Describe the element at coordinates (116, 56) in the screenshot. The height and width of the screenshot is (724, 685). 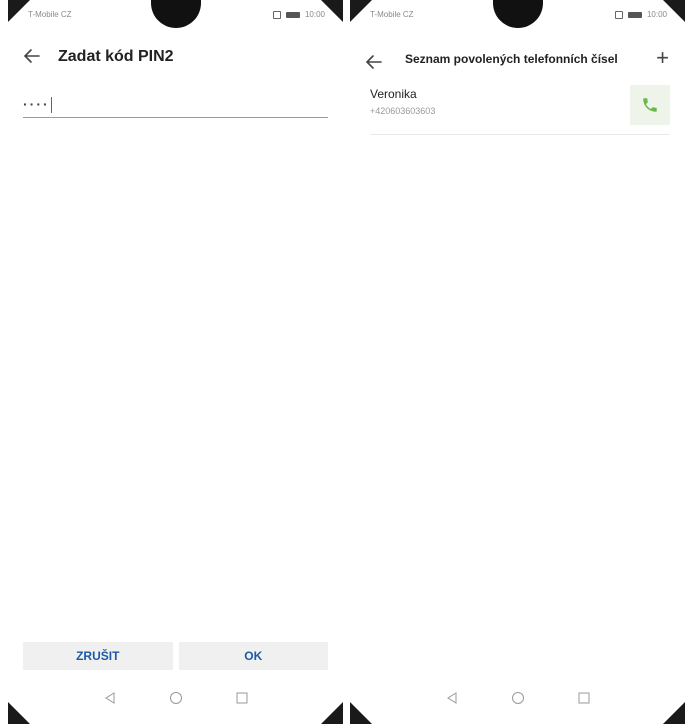
I see `page-title: Zadat kód PIN2` at that location.